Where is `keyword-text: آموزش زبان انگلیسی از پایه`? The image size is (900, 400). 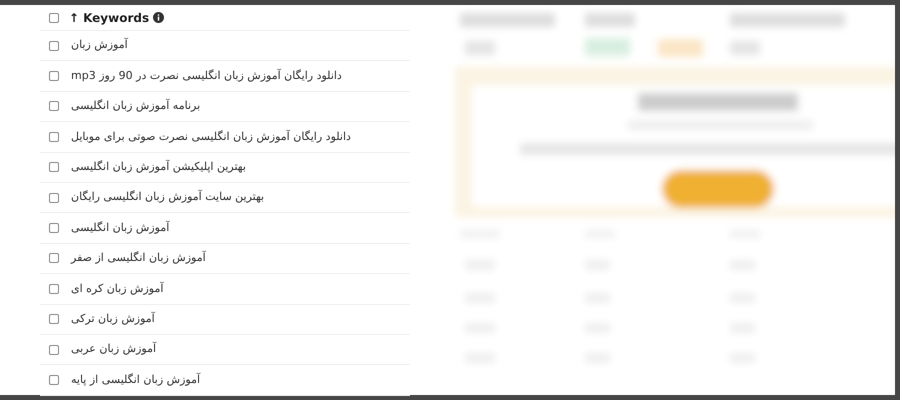 keyword-text: آموزش زبان انگلیسی از پایه is located at coordinates (135, 380).